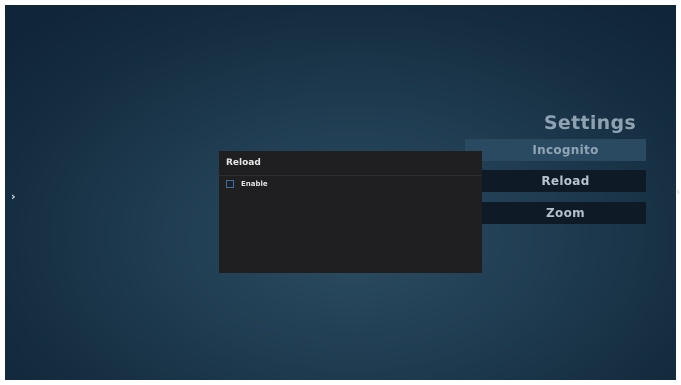 The width and height of the screenshot is (681, 385). Describe the element at coordinates (565, 150) in the screenshot. I see `menu-item-label: Incognito` at that location.